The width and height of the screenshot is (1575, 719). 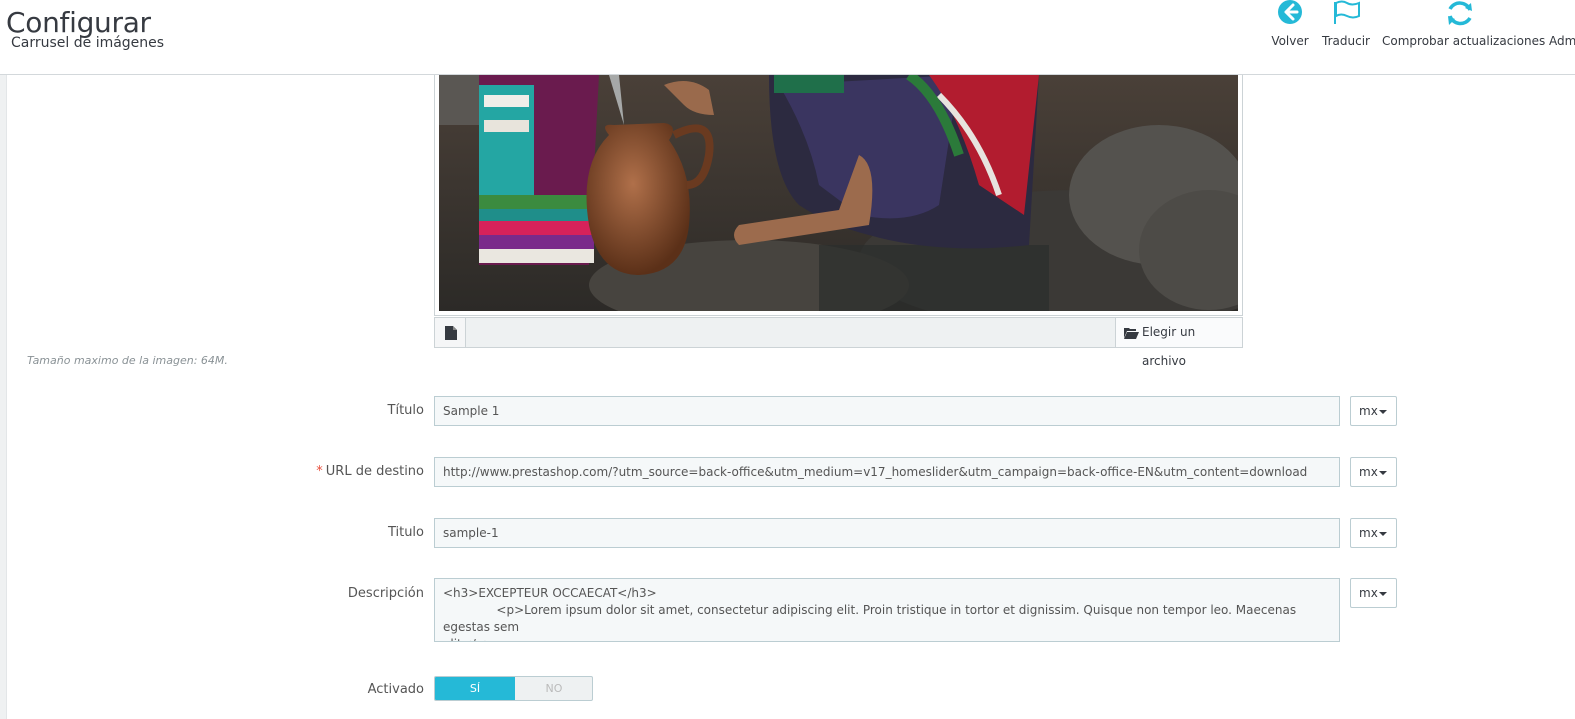 I want to click on translate-label: Traducir, so click(x=1346, y=41).